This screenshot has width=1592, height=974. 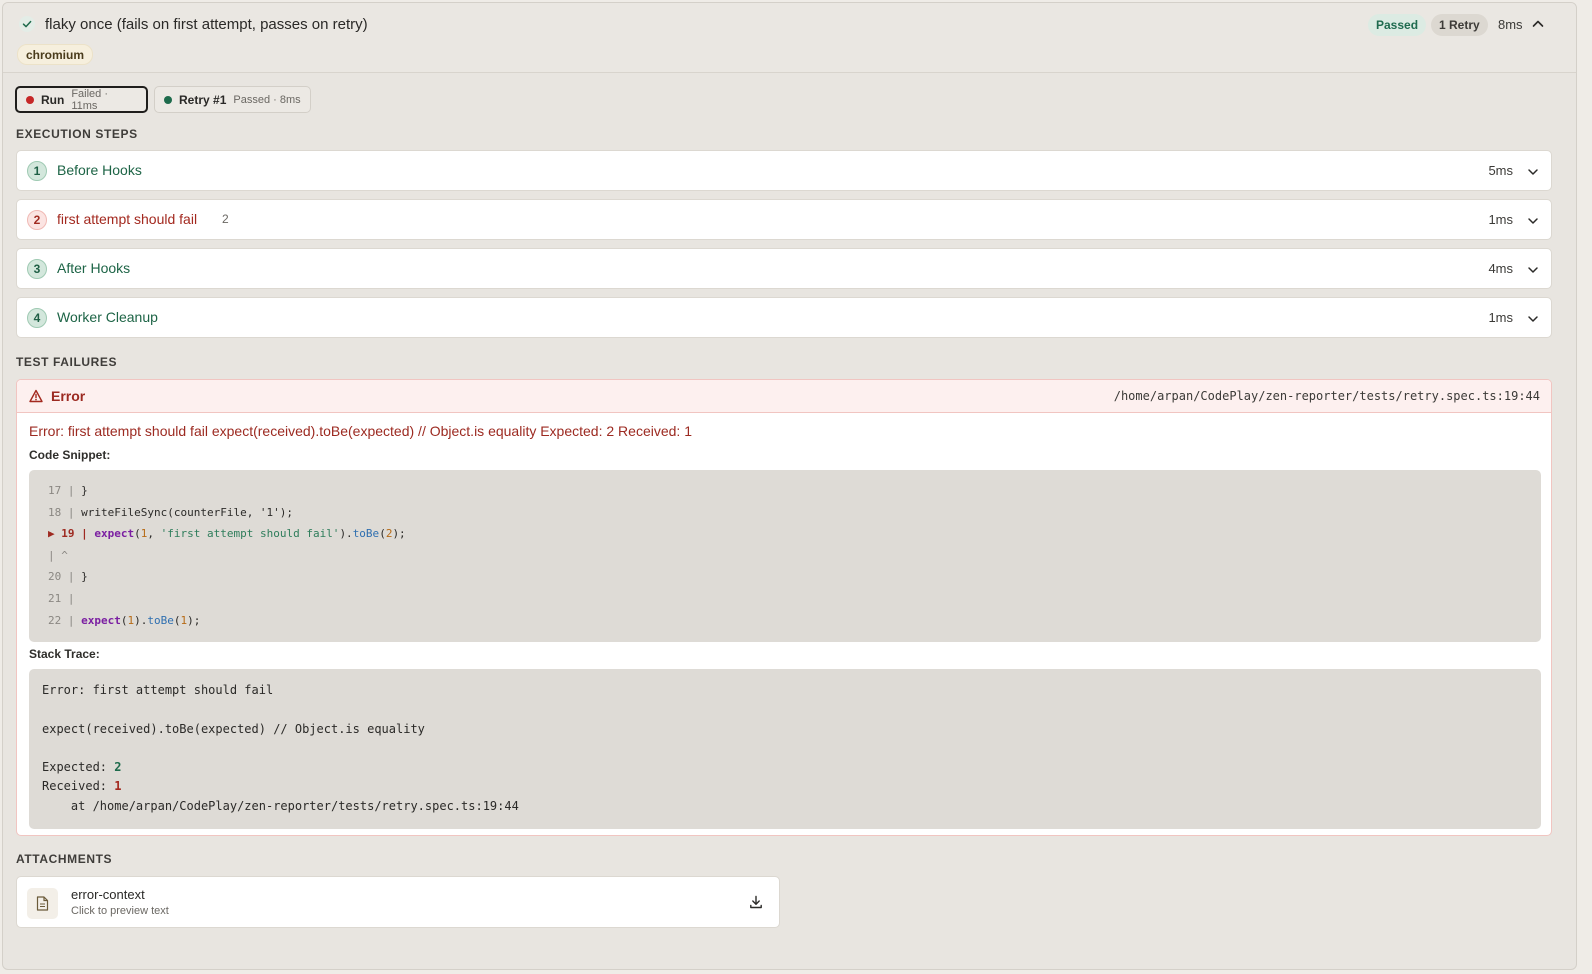 What do you see at coordinates (70, 455) in the screenshot?
I see `code-snippet-label: Code Snippet:` at bounding box center [70, 455].